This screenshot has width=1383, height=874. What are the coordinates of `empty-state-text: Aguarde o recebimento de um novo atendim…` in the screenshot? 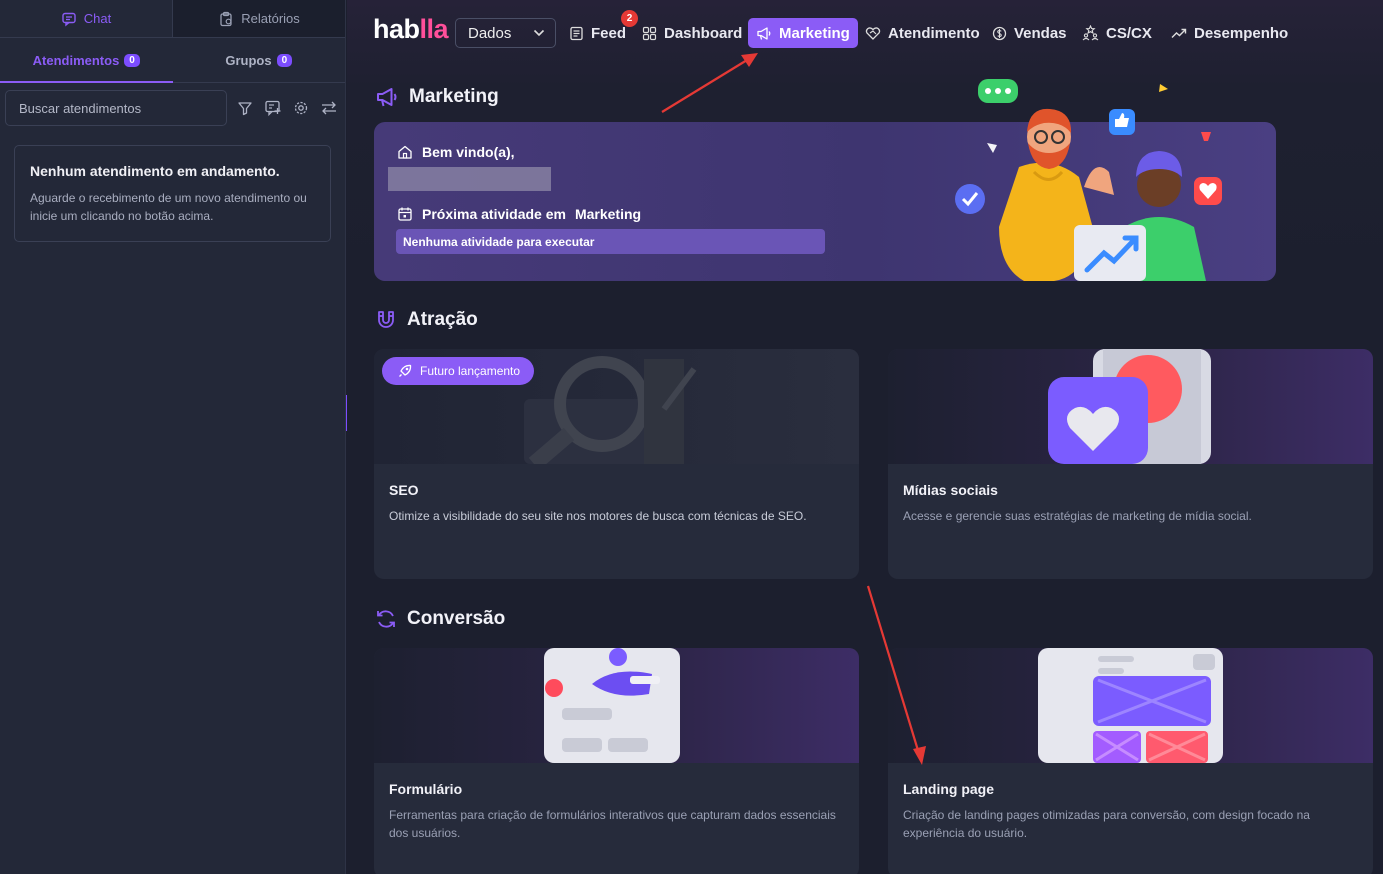 It's located at (168, 207).